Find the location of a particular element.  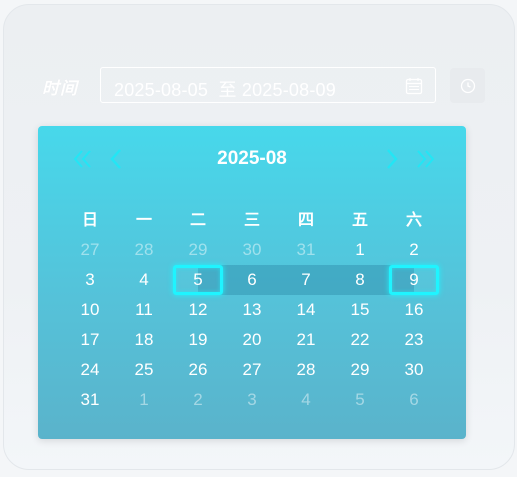

week-row: 24 25 26 27 28 29 30 is located at coordinates (252, 370).